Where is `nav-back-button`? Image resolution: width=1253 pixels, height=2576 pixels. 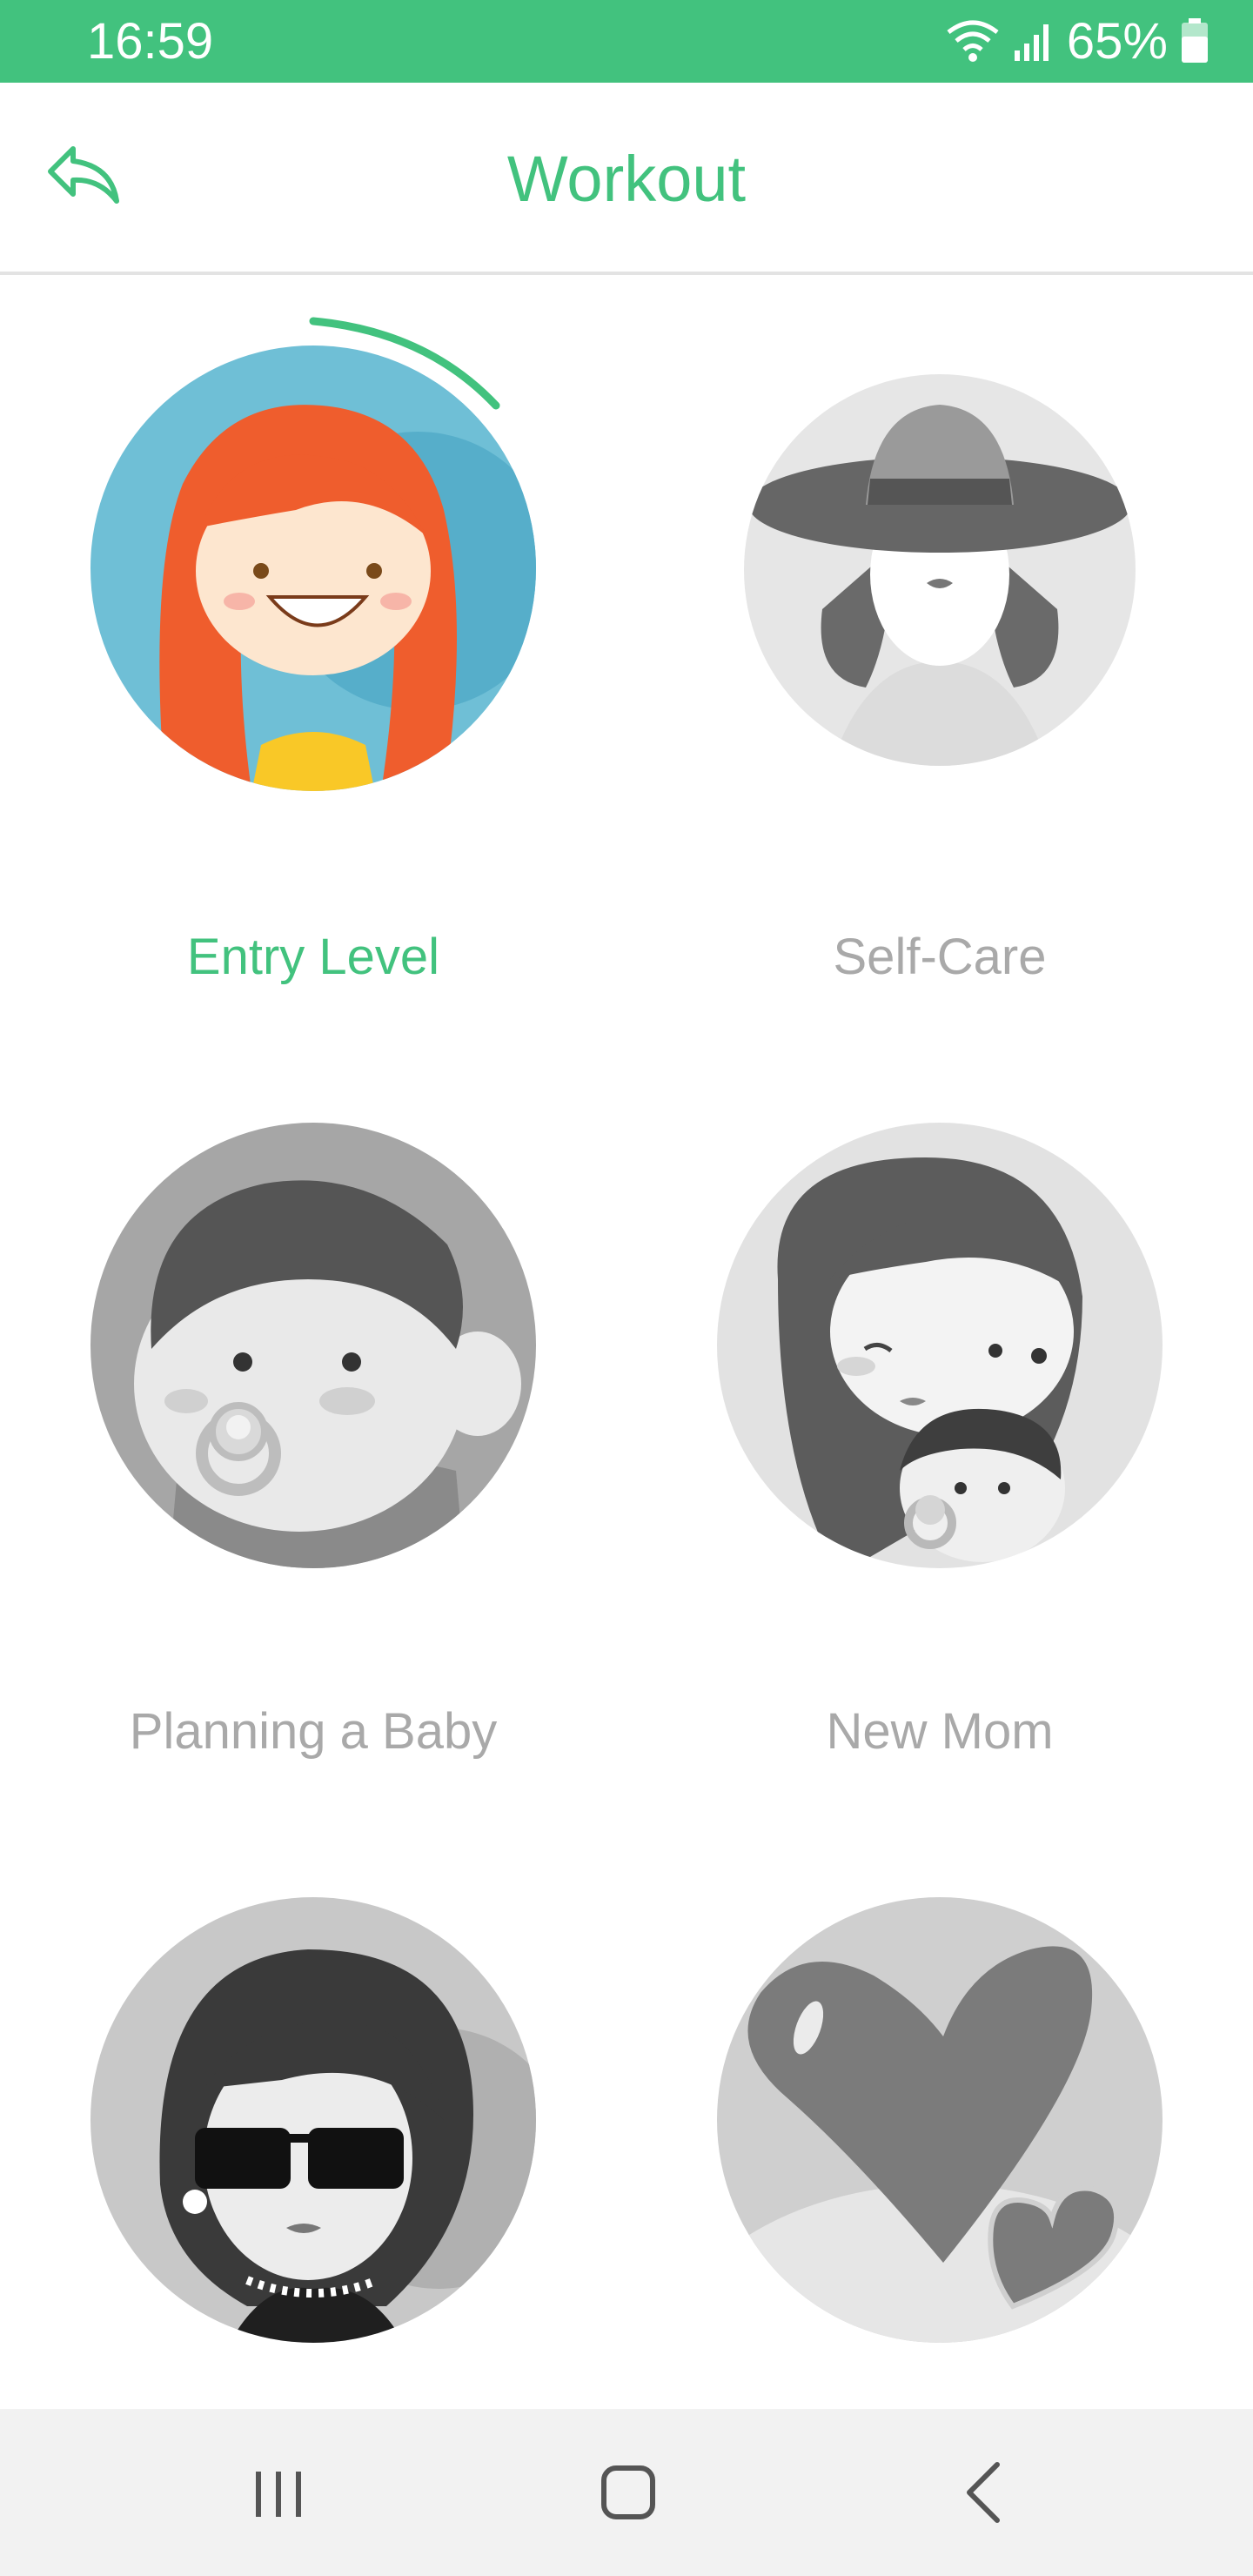 nav-back-button is located at coordinates (983, 2492).